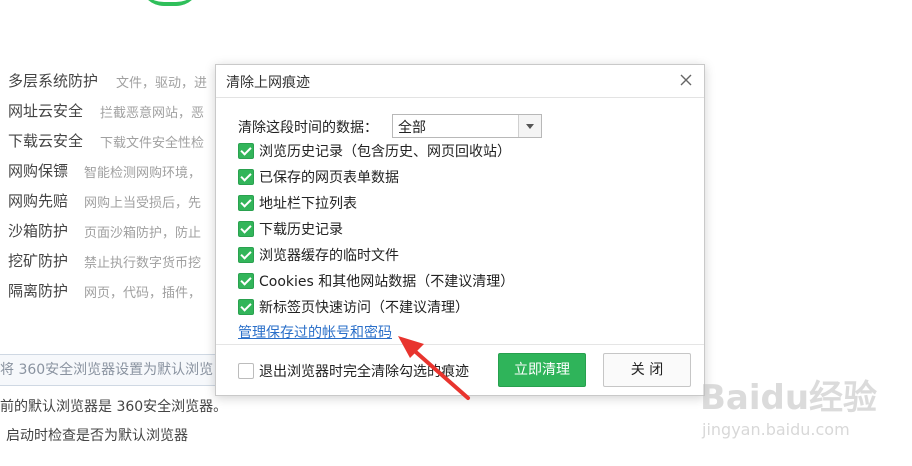  I want to click on baidu-watermark: Baidu经验 jingyan.baidu.com, so click(802, 415).